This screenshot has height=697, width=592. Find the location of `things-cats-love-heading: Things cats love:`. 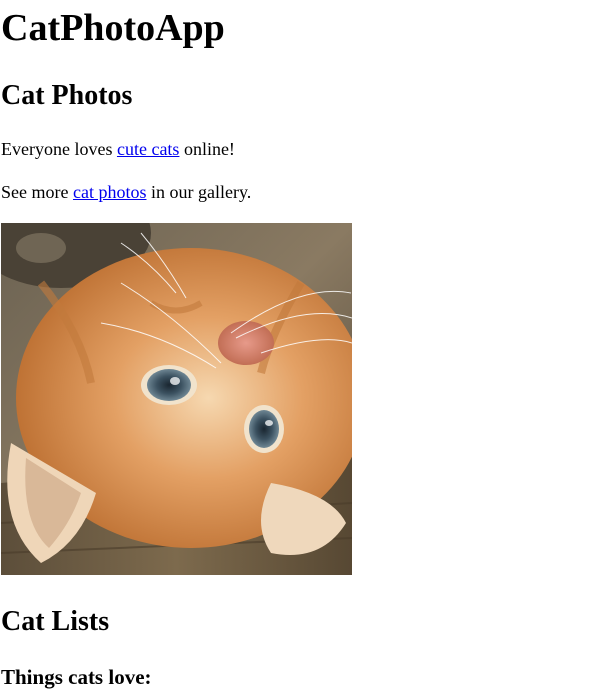

things-cats-love-heading: Things cats love: is located at coordinates (76, 677).